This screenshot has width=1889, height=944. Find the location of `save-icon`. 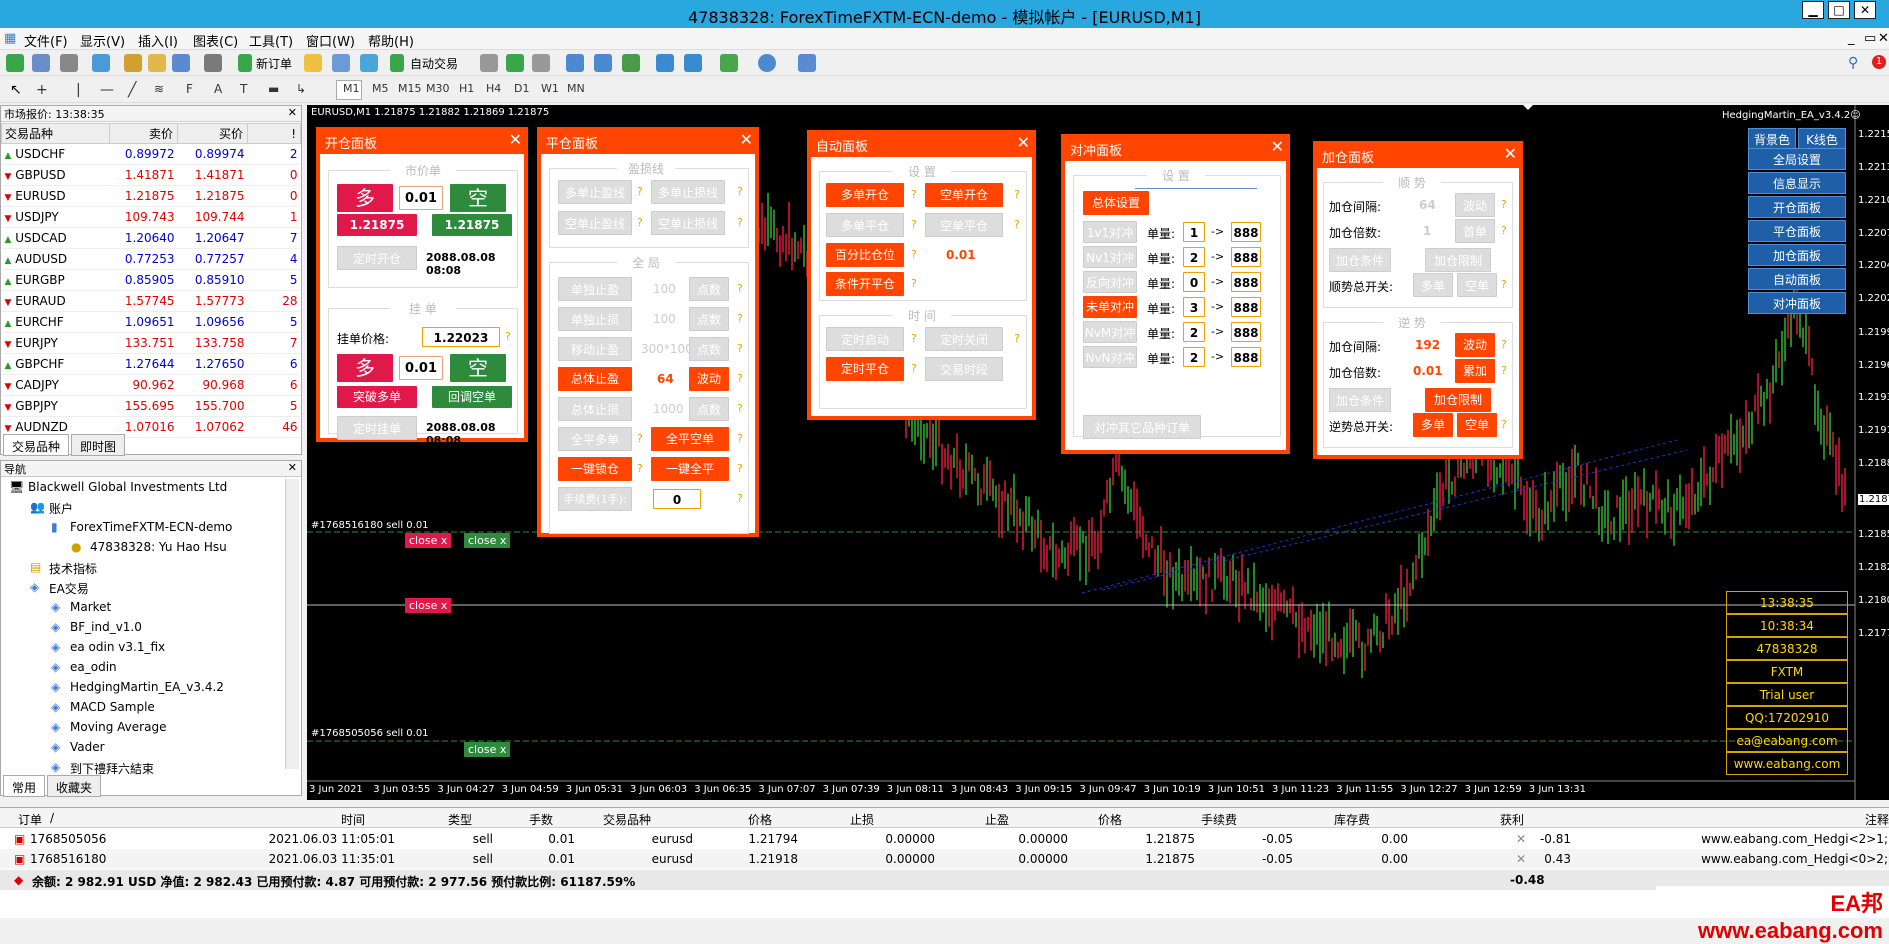

save-icon is located at coordinates (69, 63).